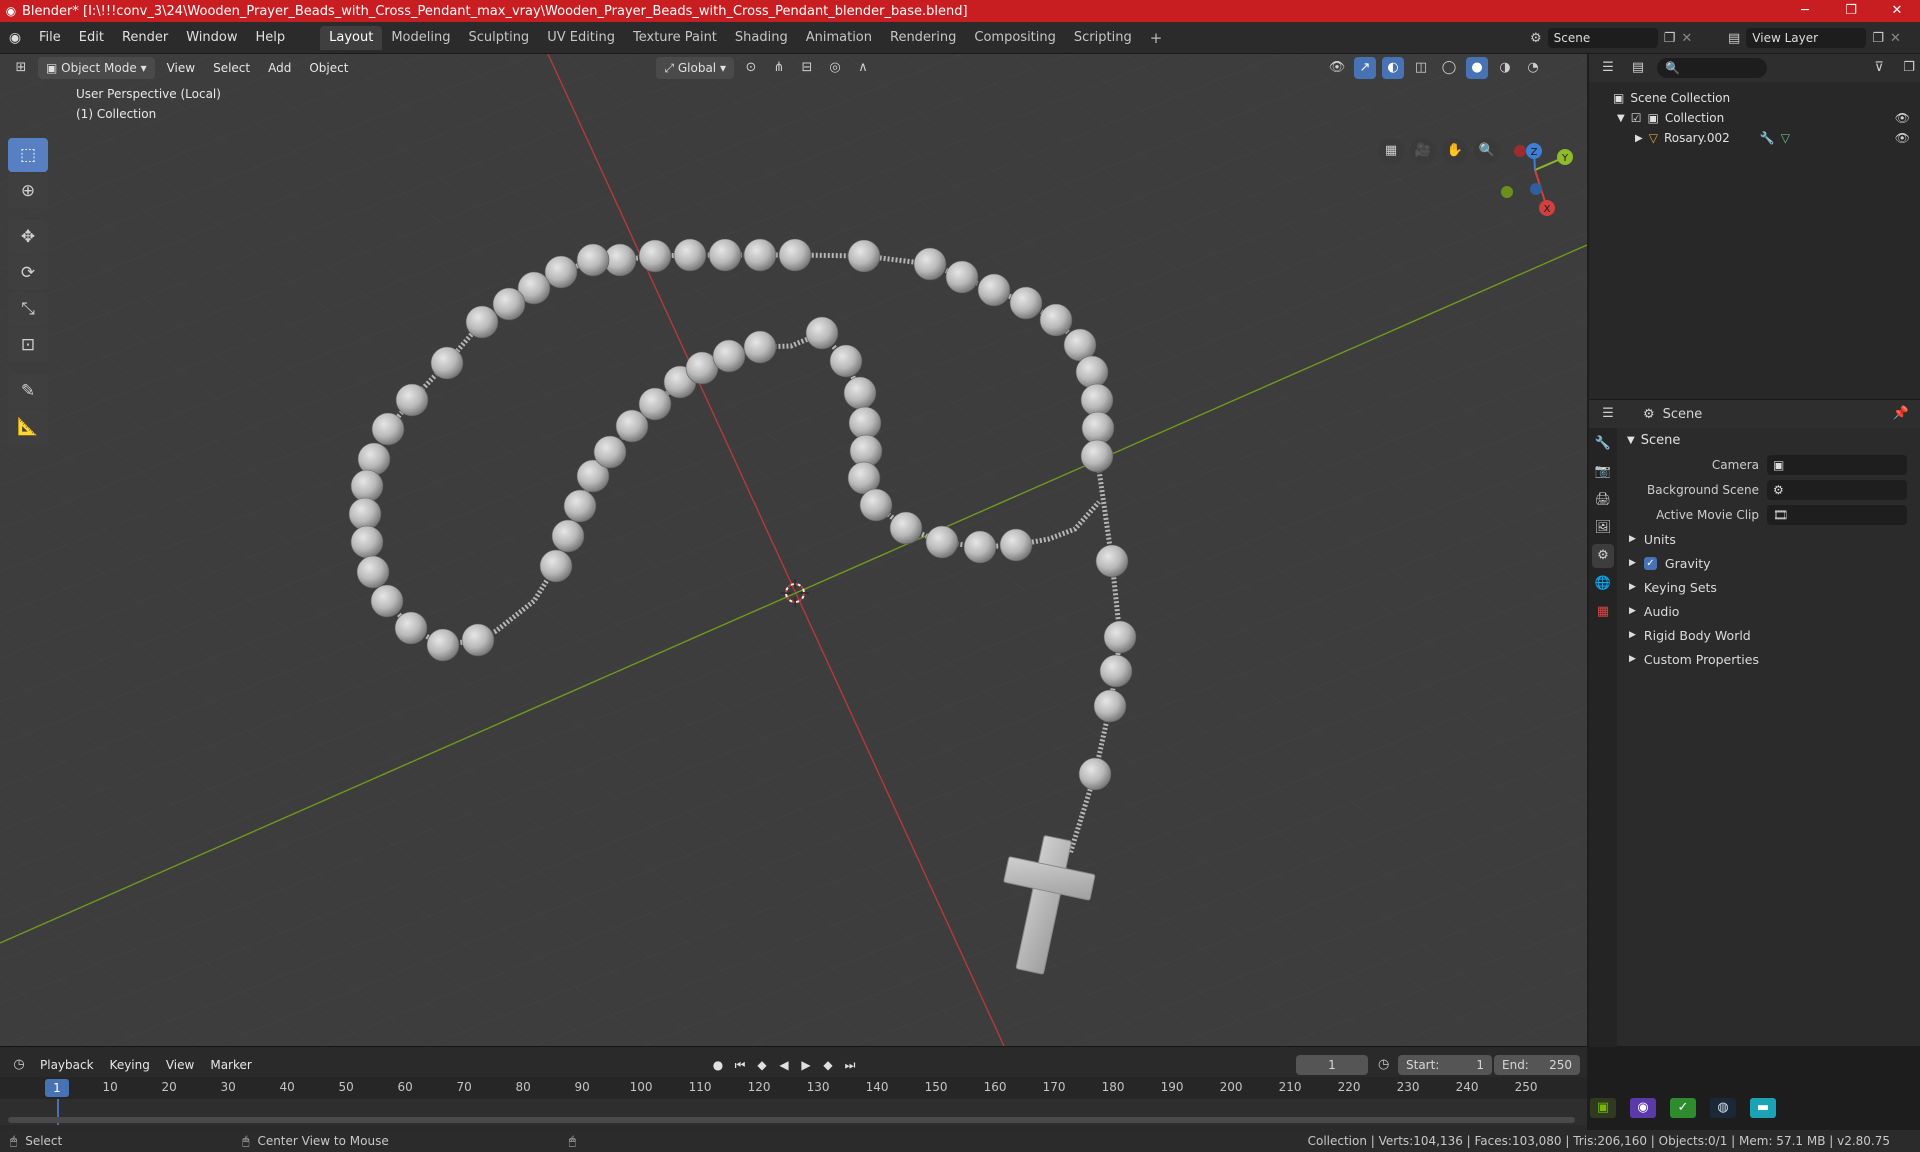  What do you see at coordinates (1769, 587) in the screenshot?
I see `keying-sets-panel: ▶ Keying Sets` at bounding box center [1769, 587].